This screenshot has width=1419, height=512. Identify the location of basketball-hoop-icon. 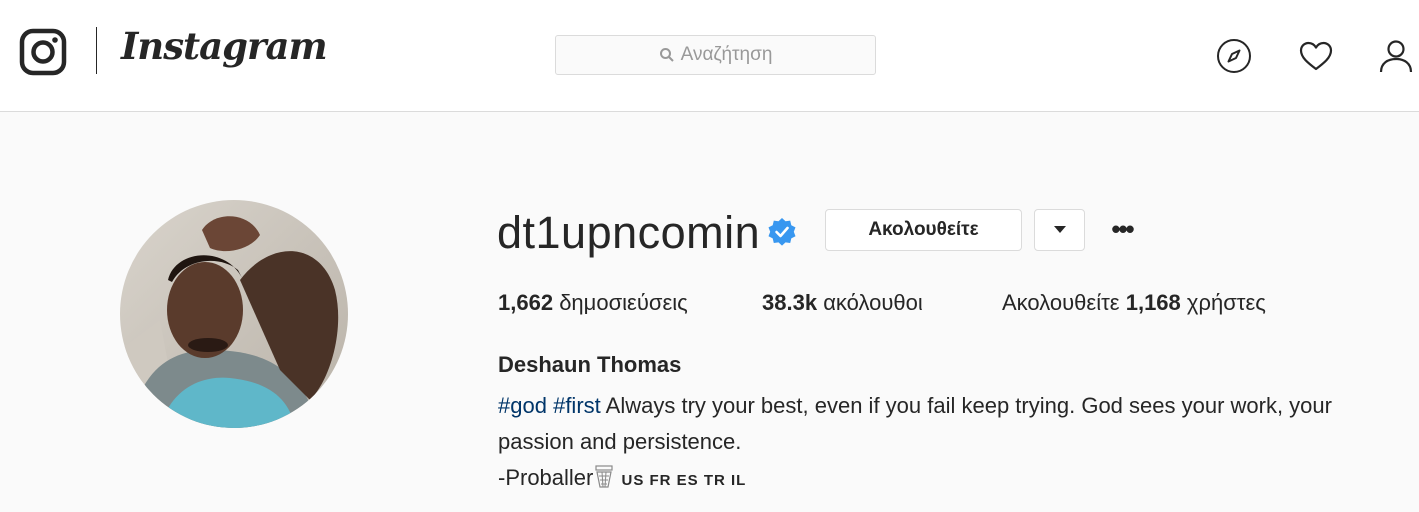
(604, 476).